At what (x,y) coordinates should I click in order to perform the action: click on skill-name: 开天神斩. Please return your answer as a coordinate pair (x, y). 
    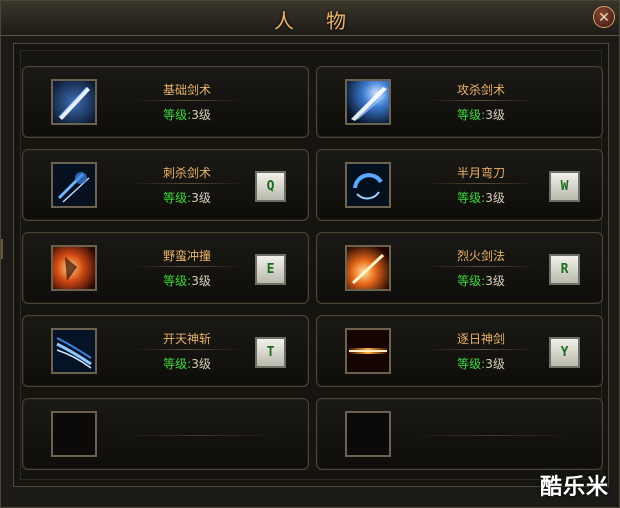
    Looking at the image, I should click on (186, 339).